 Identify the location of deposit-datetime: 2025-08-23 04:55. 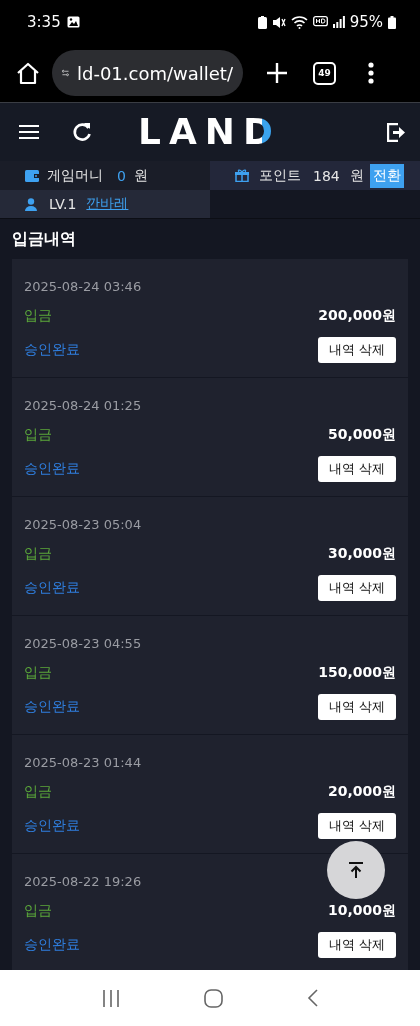
(83, 643).